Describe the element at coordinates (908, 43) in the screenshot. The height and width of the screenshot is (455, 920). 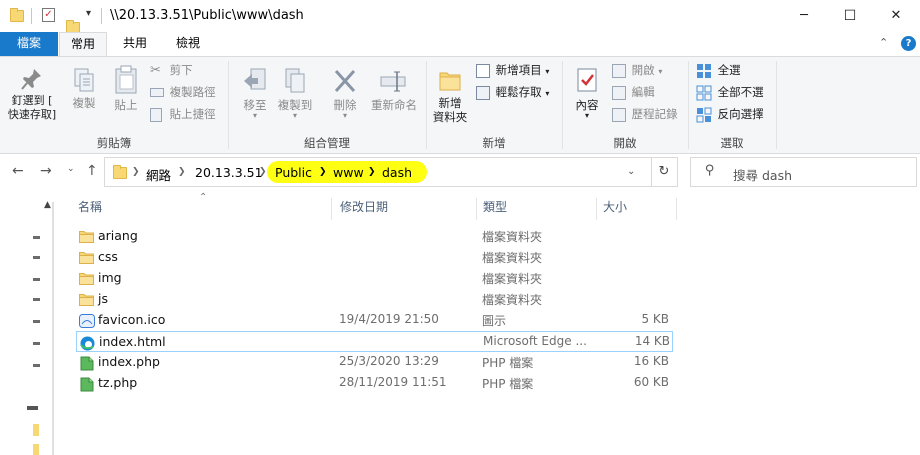
I see `help-icon: ?` at that location.